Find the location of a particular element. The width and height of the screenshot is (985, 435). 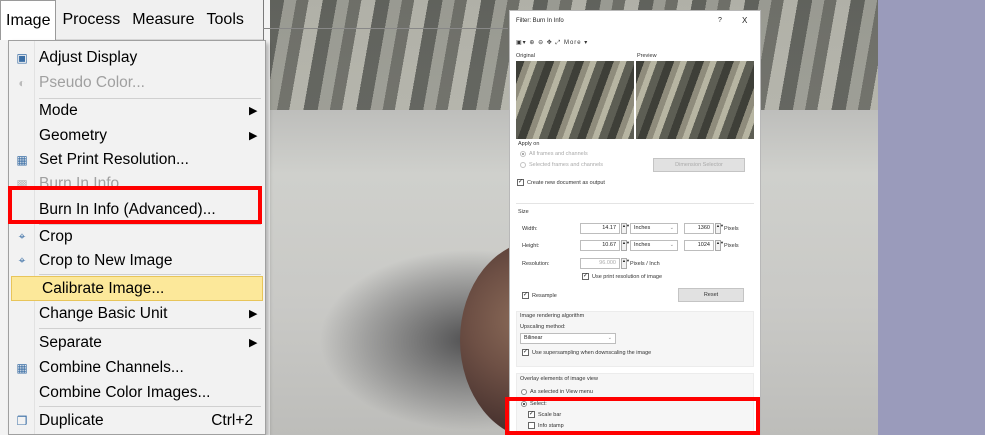

create-new-label: Create new document as output is located at coordinates (566, 183).